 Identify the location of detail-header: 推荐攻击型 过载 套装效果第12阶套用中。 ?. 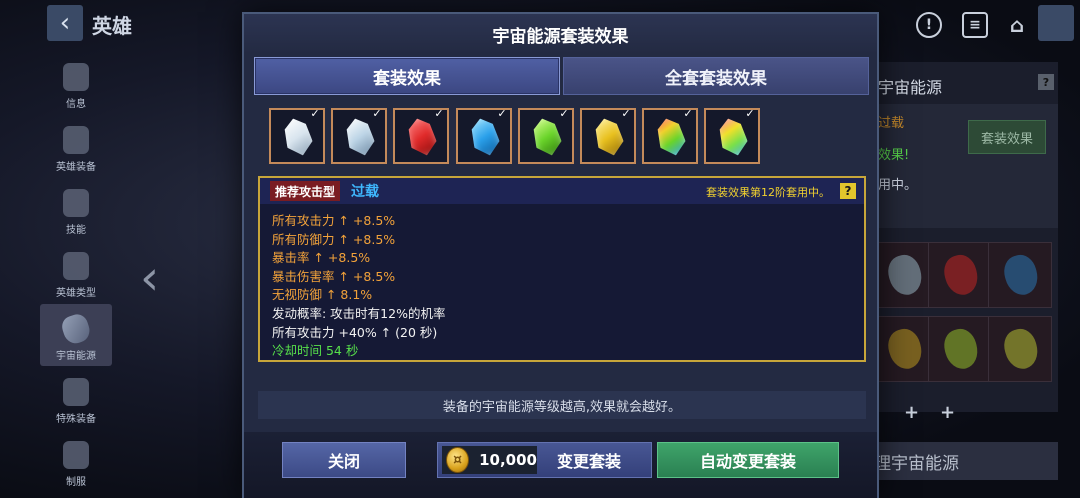
(562, 191).